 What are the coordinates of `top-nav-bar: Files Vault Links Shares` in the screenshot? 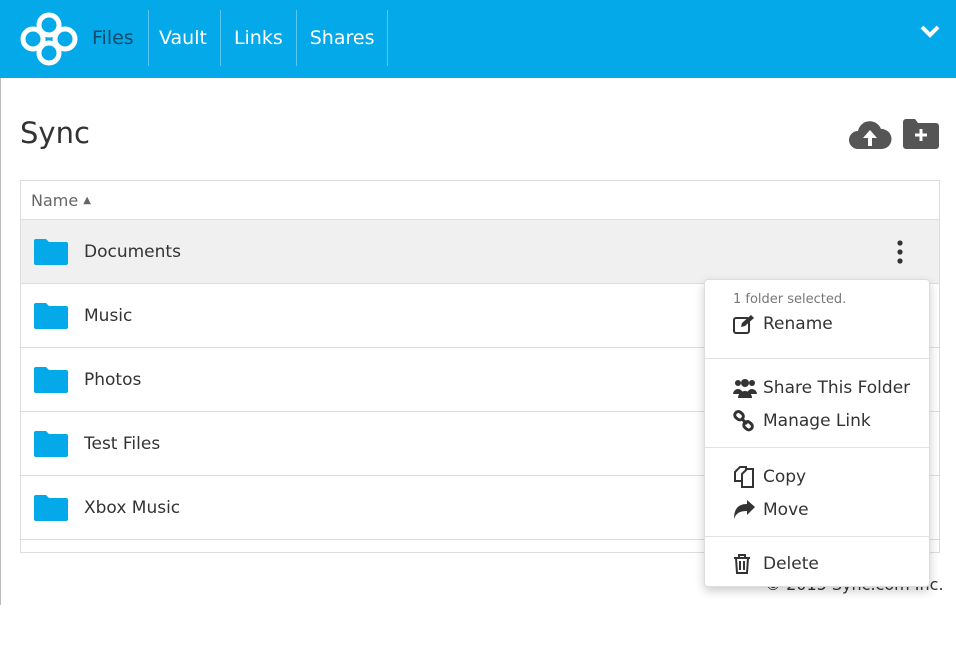 It's located at (478, 39).